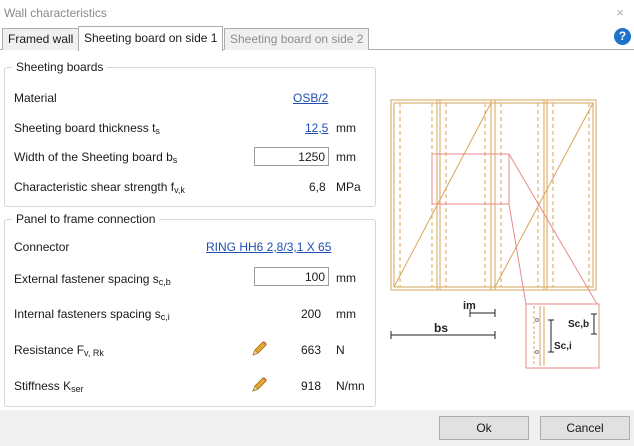  What do you see at coordinates (620, 12) in the screenshot?
I see `close-icon: ×` at bounding box center [620, 12].